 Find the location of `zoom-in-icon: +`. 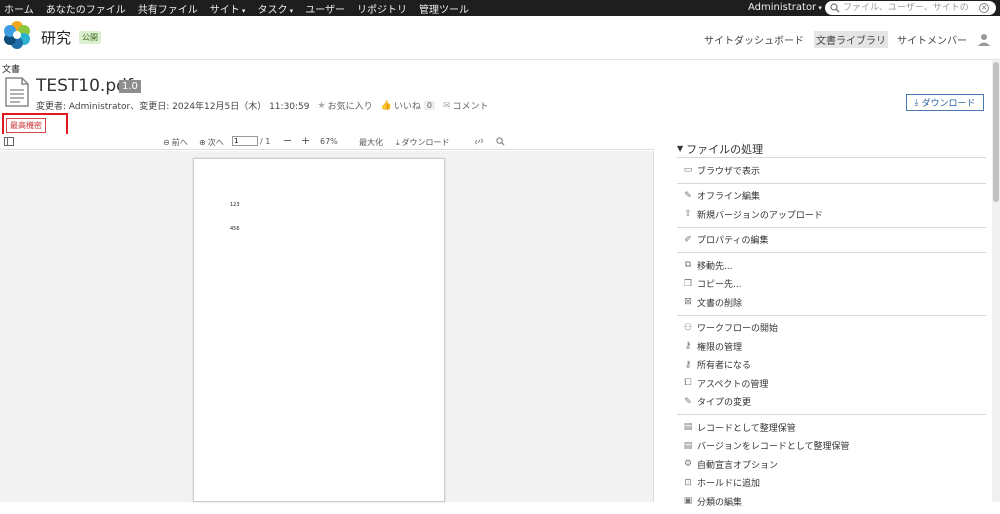

zoom-in-icon: + is located at coordinates (305, 140).